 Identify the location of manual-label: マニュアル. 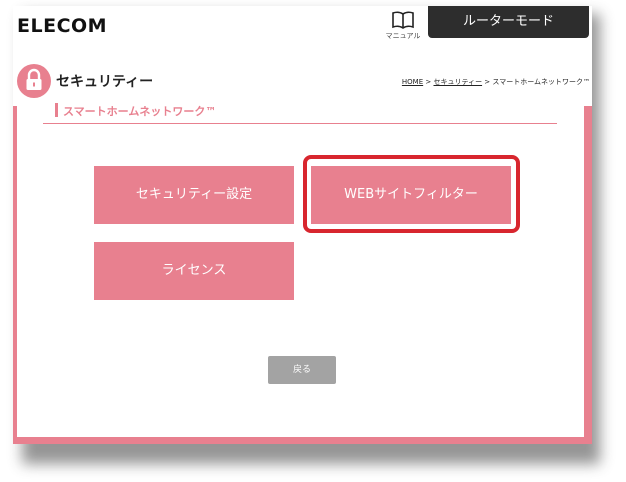
(403, 36).